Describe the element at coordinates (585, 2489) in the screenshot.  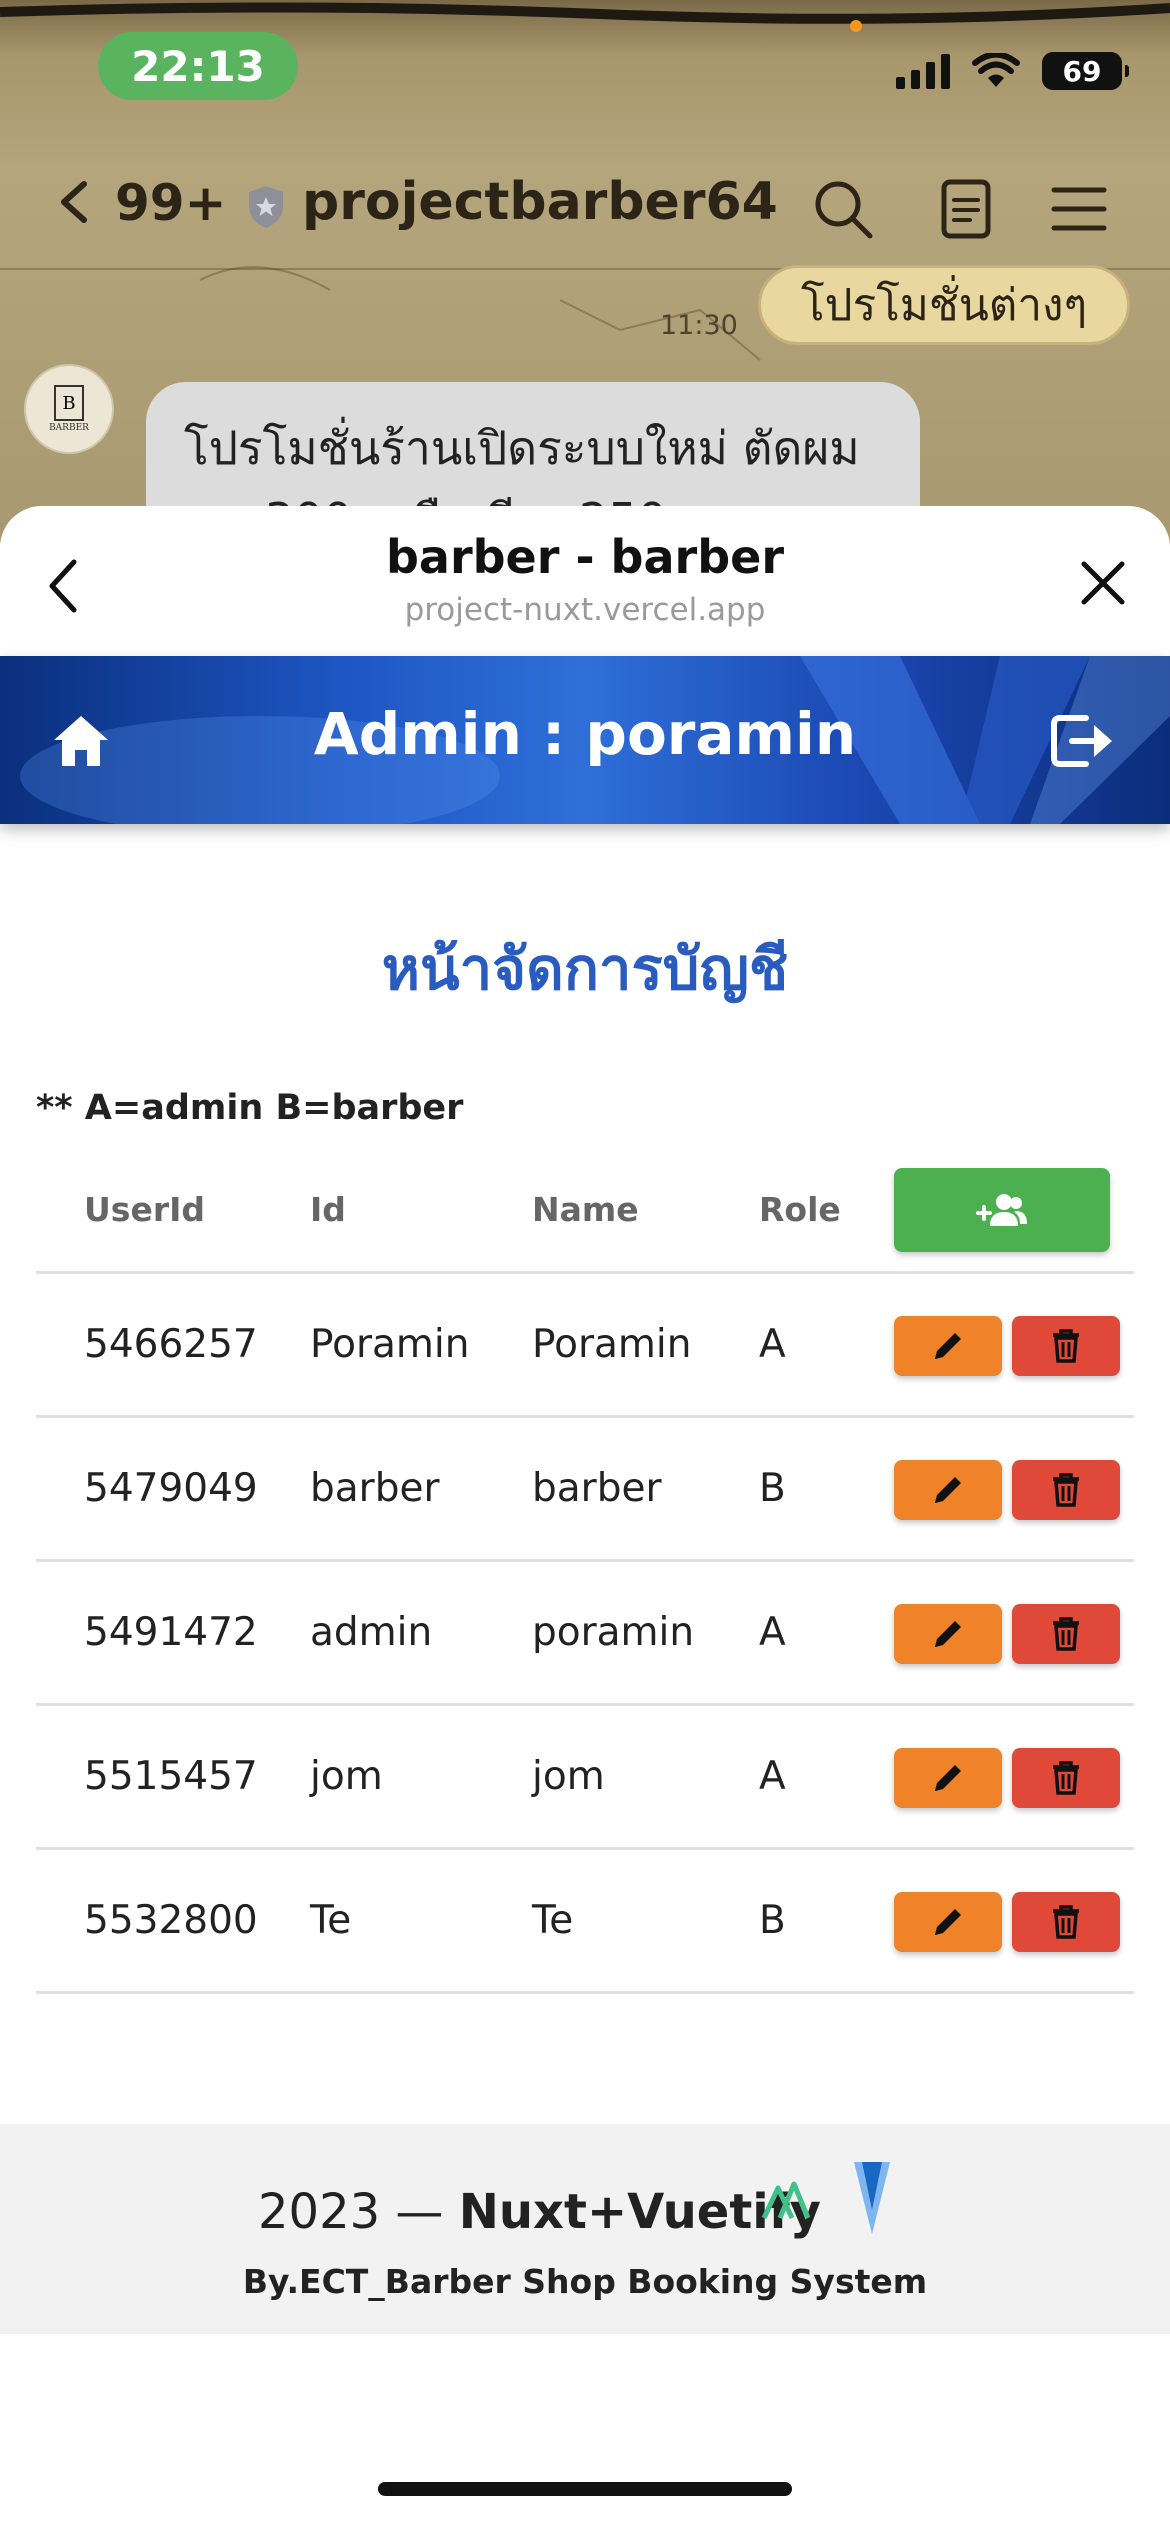
I see `home-indicator` at that location.